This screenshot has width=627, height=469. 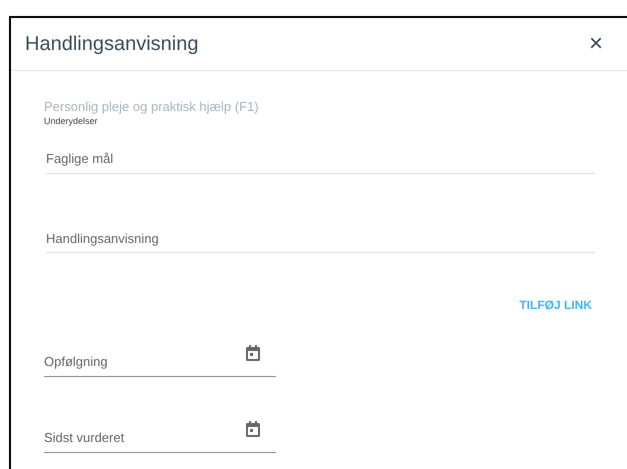 I want to click on close-button: ×, so click(x=595, y=44).